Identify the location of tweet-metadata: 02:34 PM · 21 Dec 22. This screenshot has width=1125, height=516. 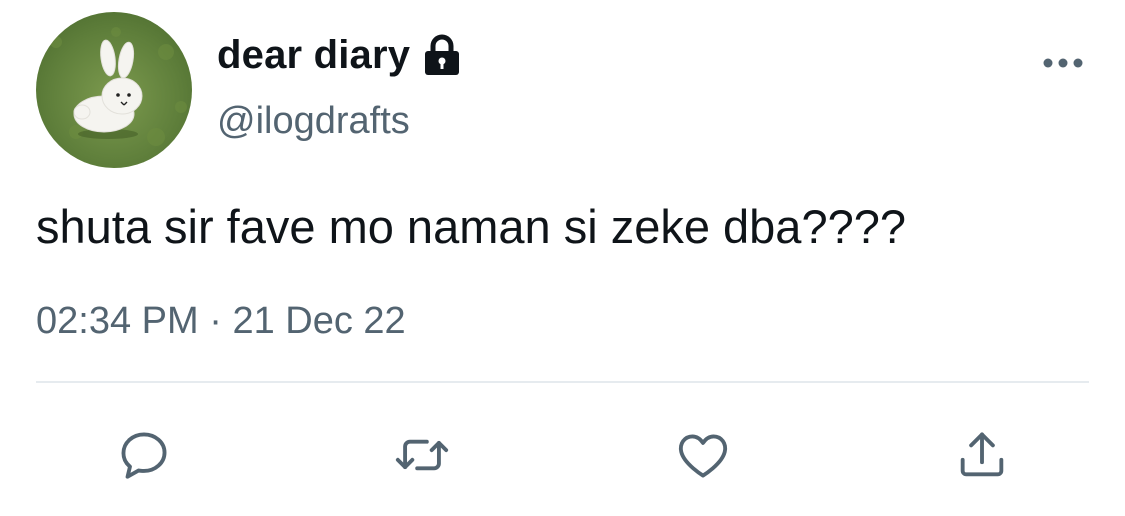
(221, 321).